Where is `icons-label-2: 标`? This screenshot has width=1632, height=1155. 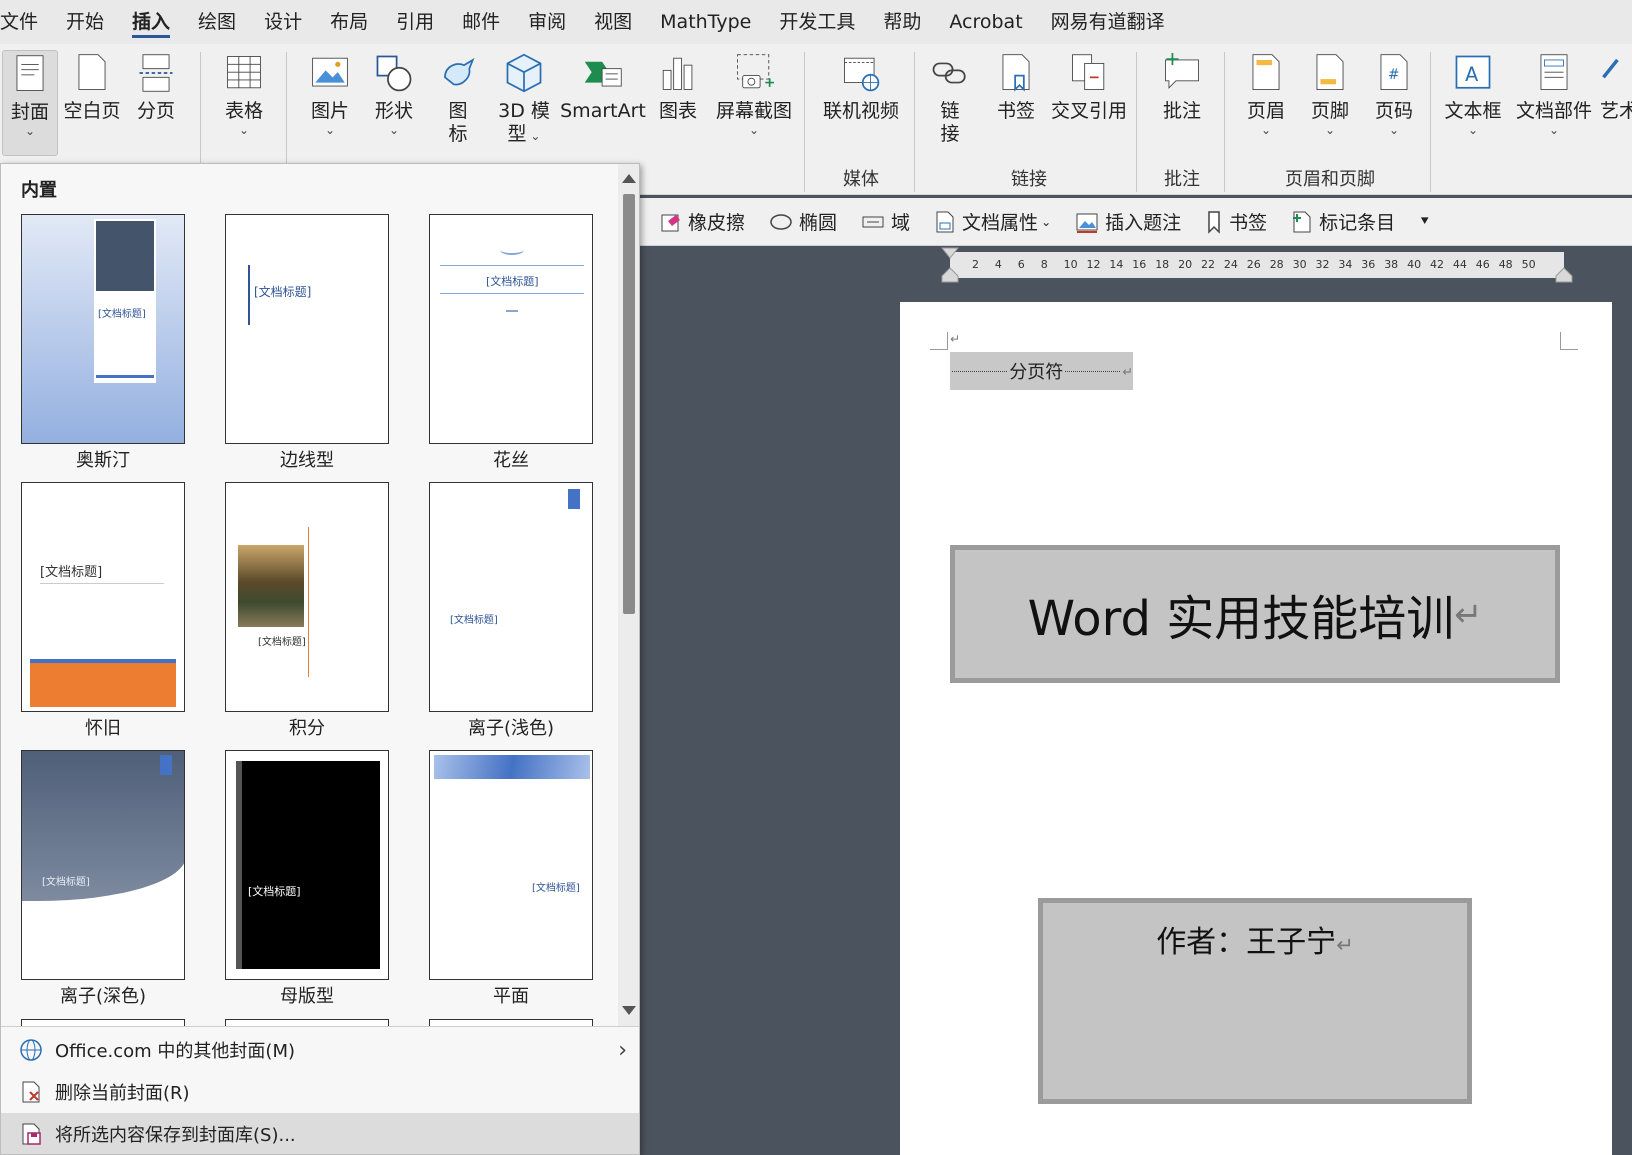
icons-label-2: 标 is located at coordinates (458, 134).